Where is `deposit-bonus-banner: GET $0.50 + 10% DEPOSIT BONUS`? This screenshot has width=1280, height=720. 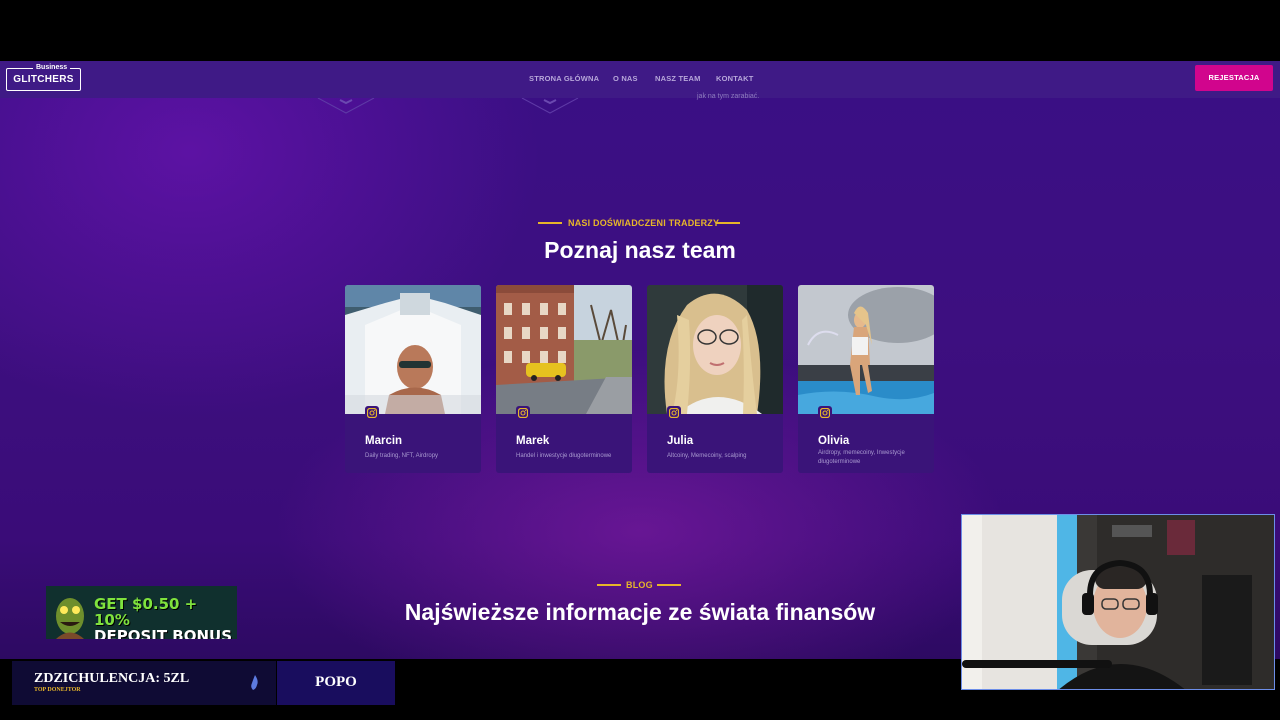
deposit-bonus-banner: GET $0.50 + 10% DEPOSIT BONUS is located at coordinates (141, 612).